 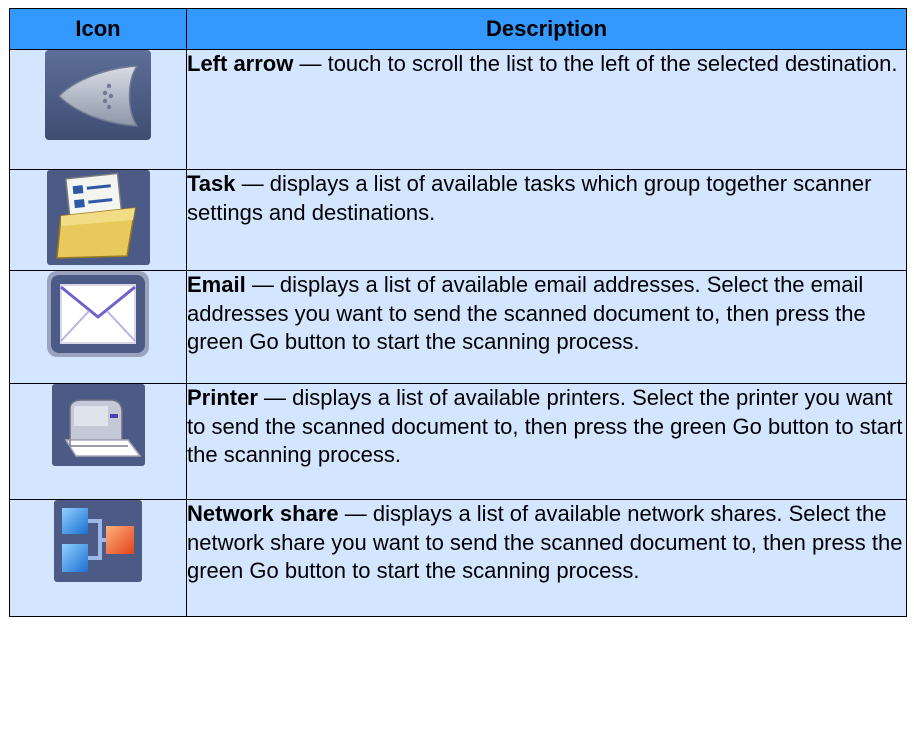 I want to click on header-icon: Icon, so click(x=98, y=29).